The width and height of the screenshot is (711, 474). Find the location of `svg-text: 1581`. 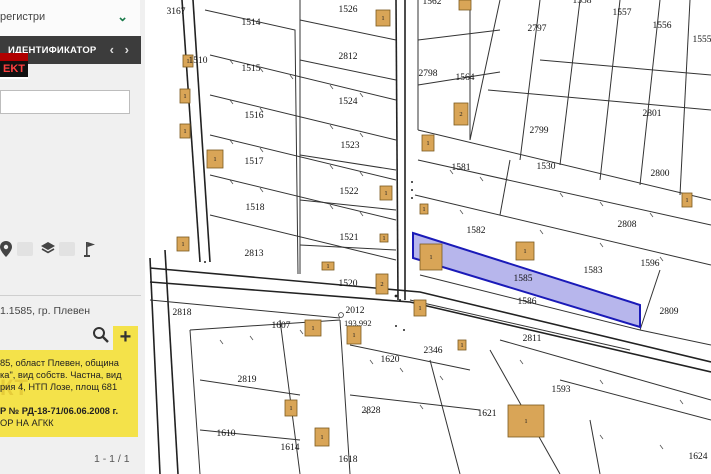

svg-text: 1581 is located at coordinates (461, 168).